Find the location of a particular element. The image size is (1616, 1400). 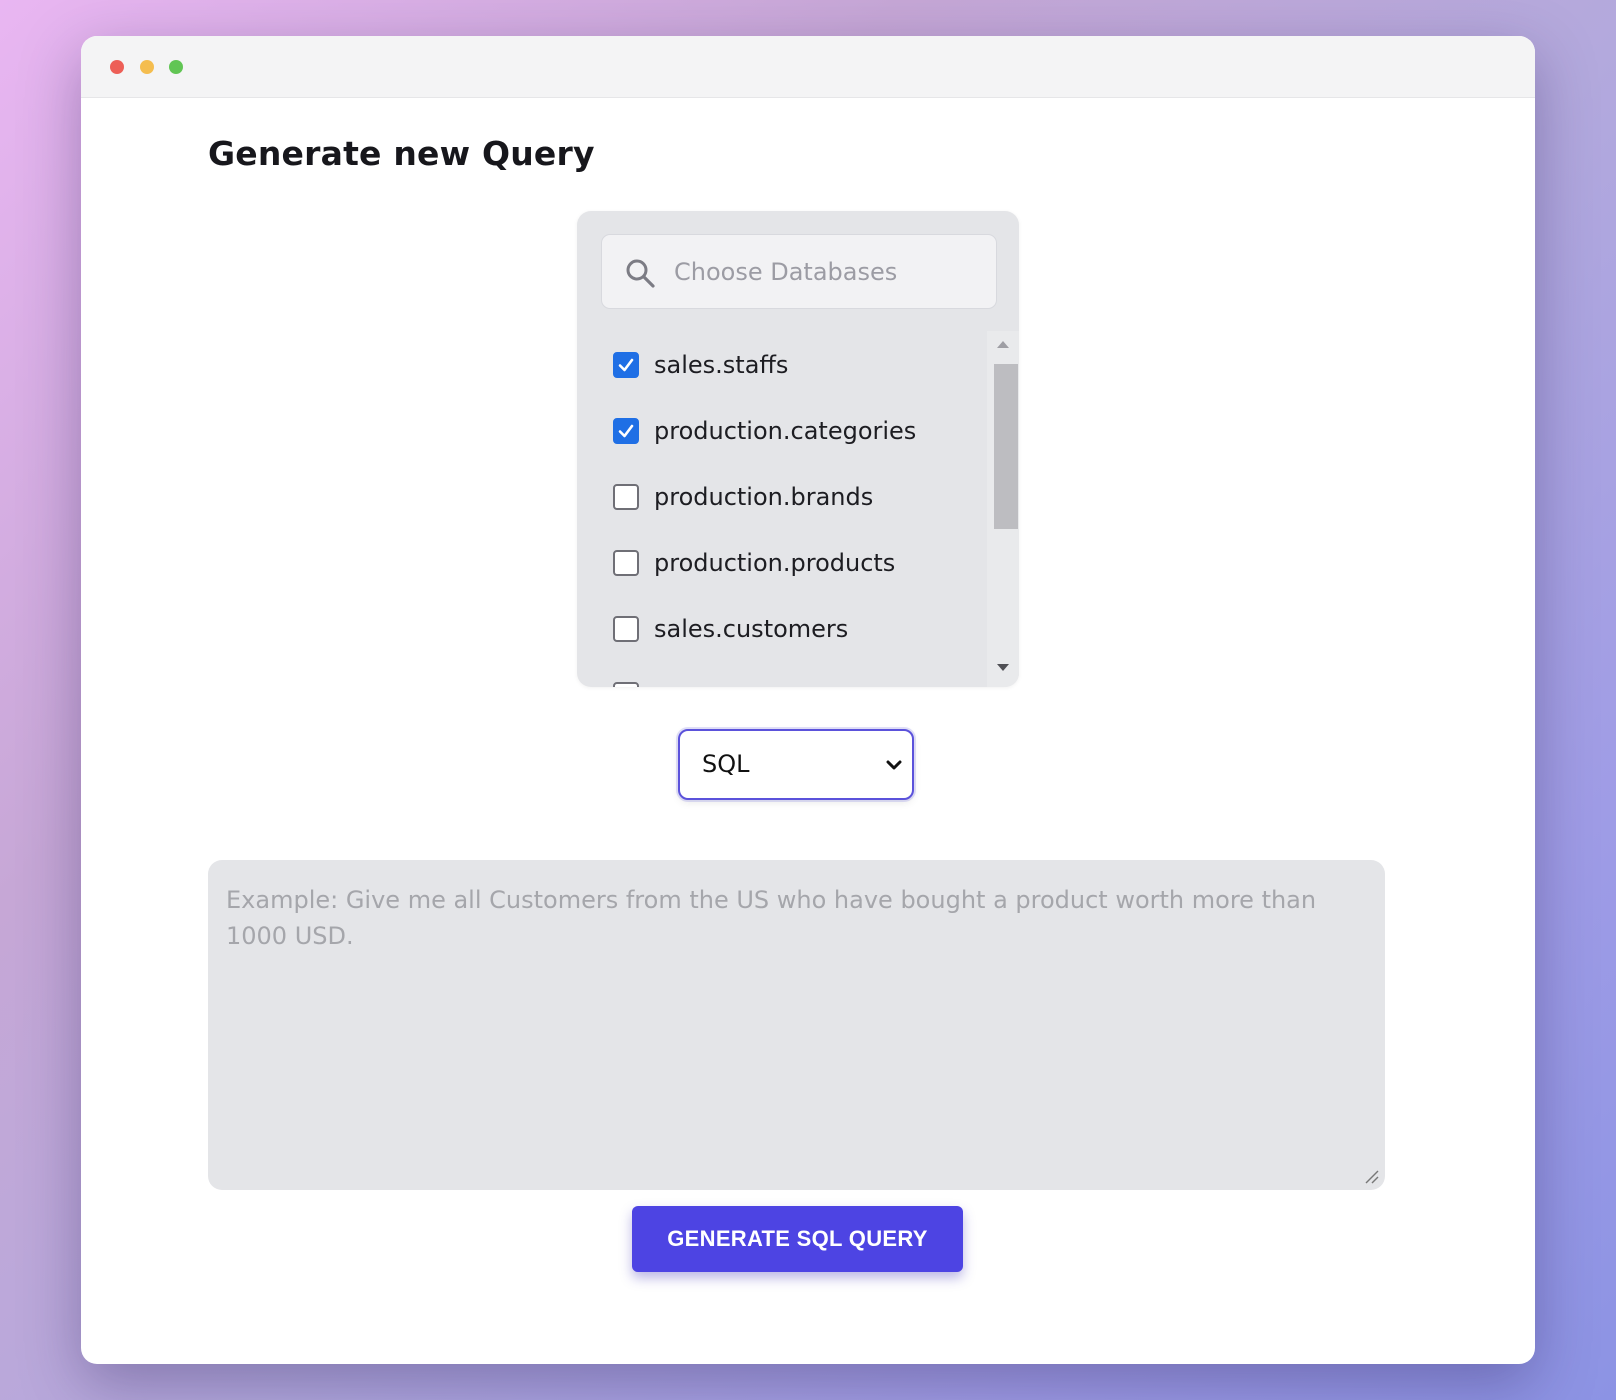

resize-handle-icon is located at coordinates (1371, 1176).